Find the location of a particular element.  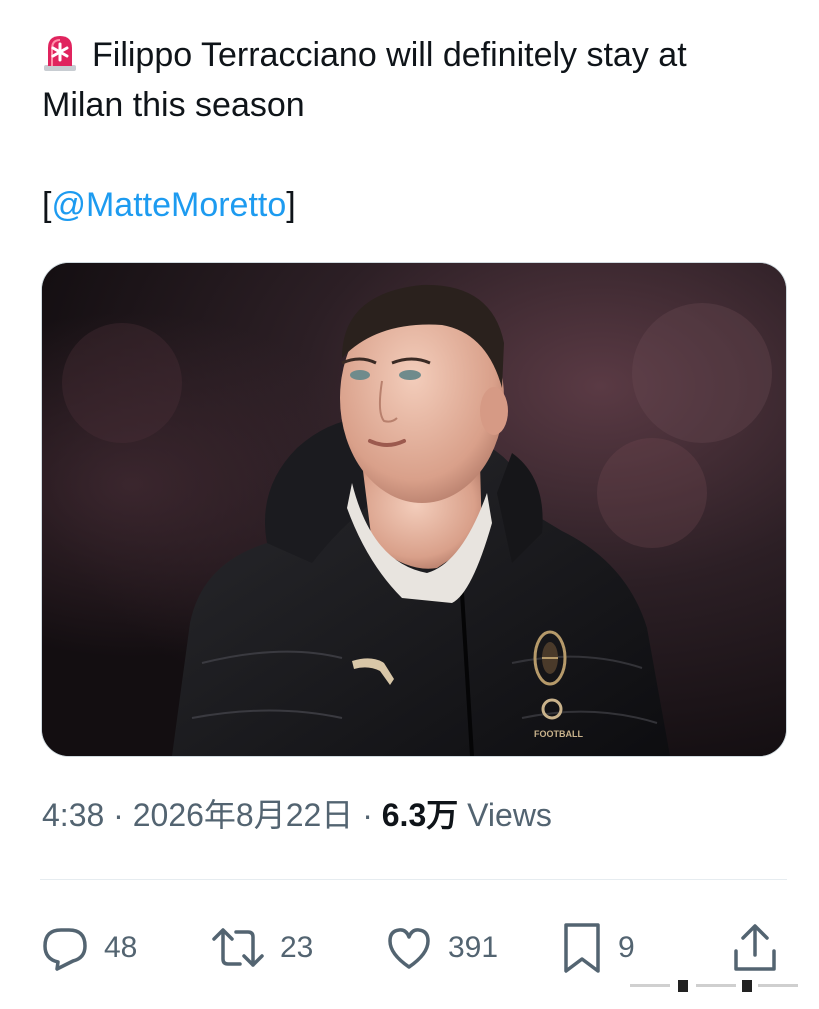

tweet-date: 2026年8月22日 is located at coordinates (243, 815).